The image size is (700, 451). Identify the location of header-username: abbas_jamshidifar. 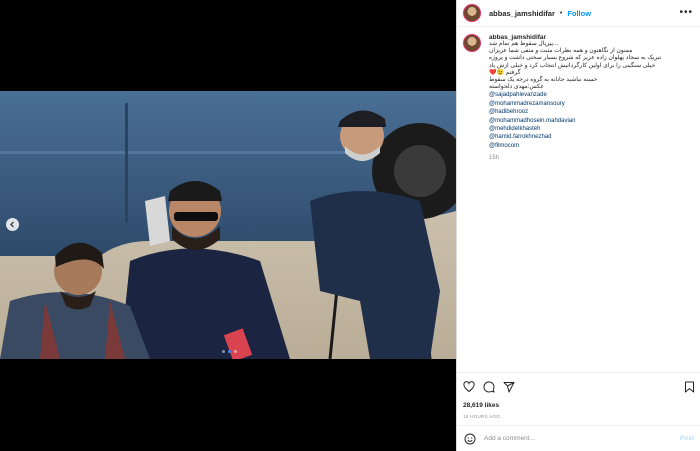
(522, 13).